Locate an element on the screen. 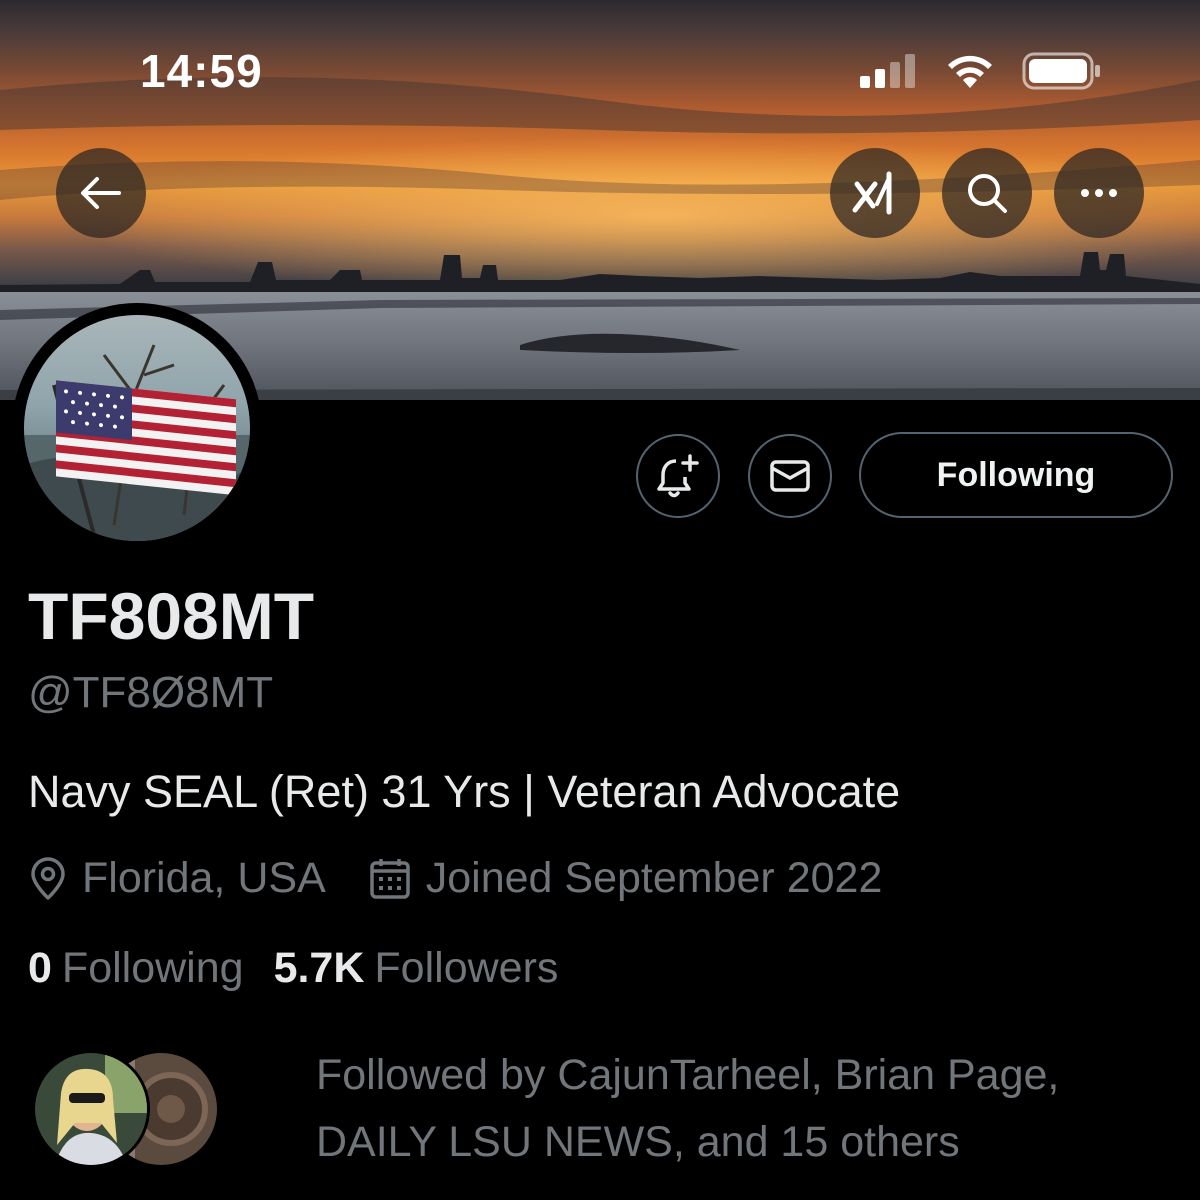 This screenshot has height=1200, width=1200. profile-meta: Florida, USA Joined September 2022 is located at coordinates (455, 878).